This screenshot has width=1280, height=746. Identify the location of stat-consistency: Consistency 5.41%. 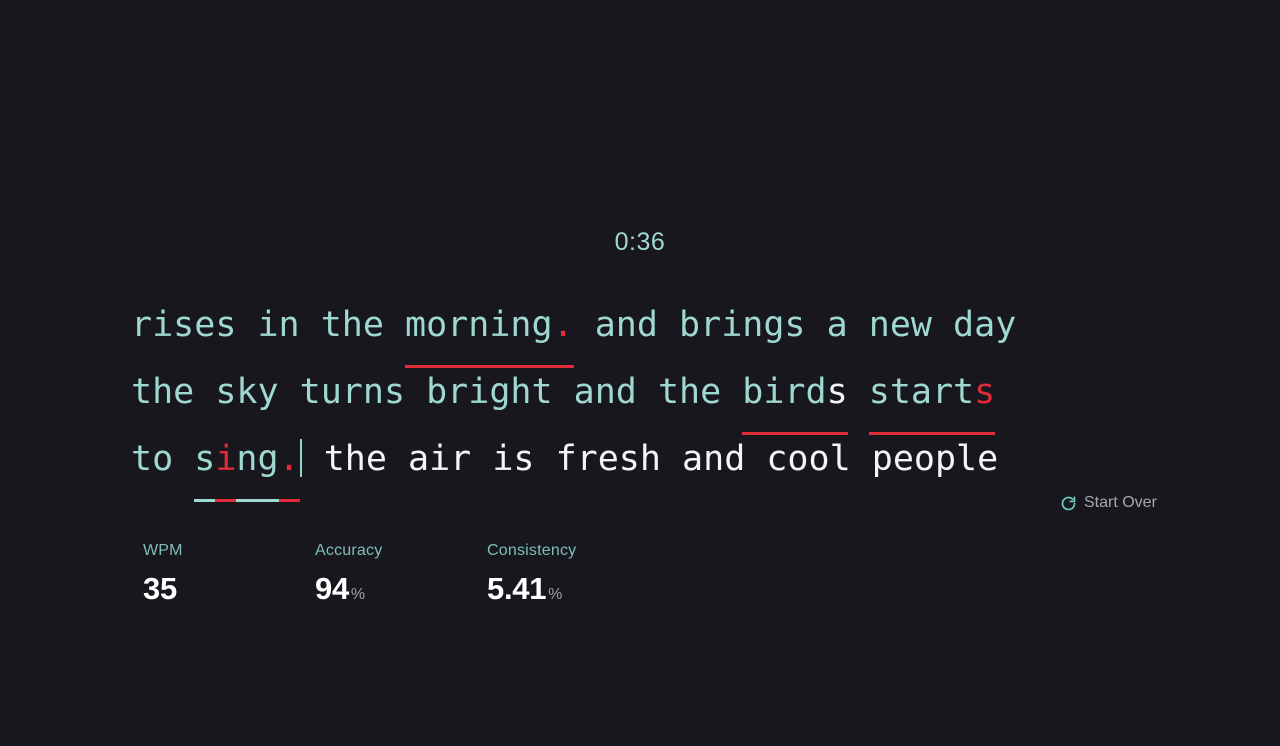
(573, 574).